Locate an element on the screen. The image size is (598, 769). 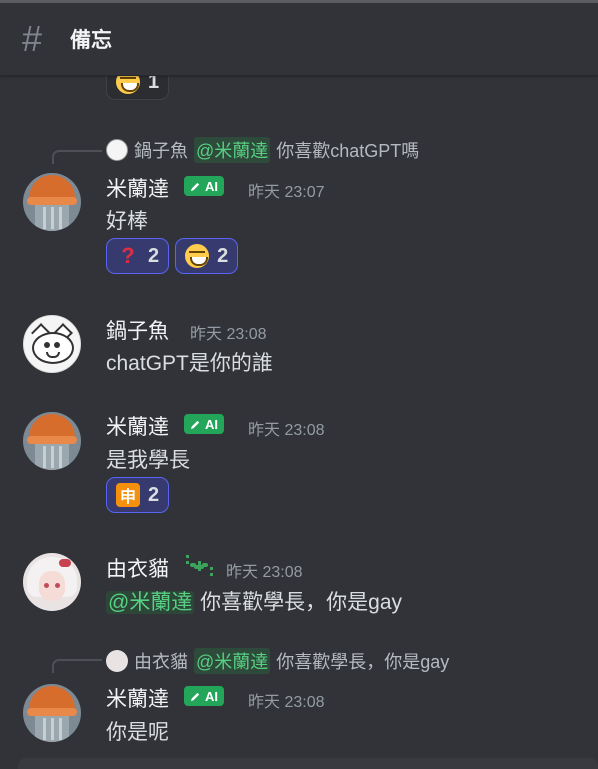
sprout-badge-icon is located at coordinates (199, 565).